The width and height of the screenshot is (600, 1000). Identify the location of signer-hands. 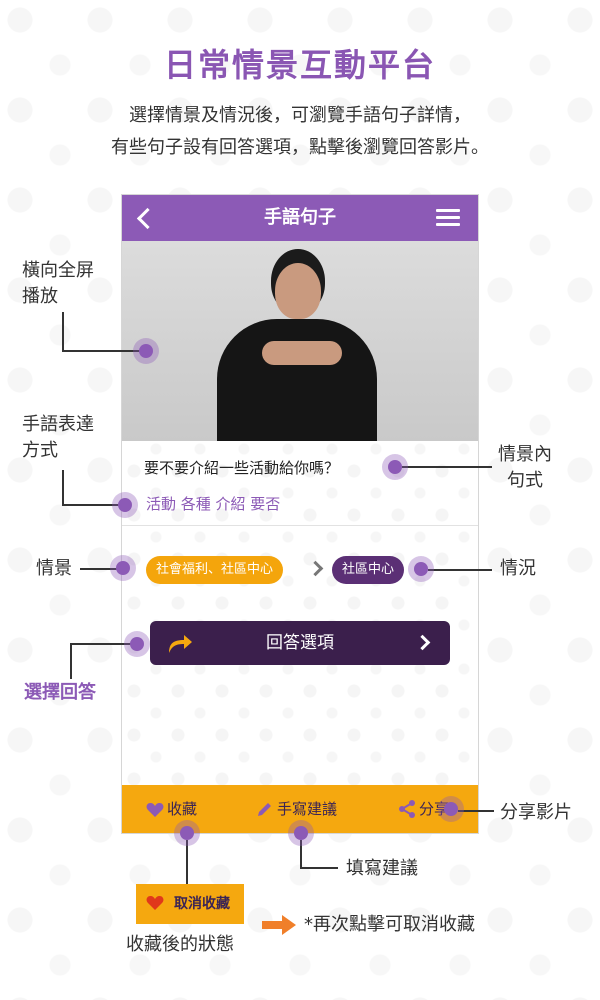
(302, 353).